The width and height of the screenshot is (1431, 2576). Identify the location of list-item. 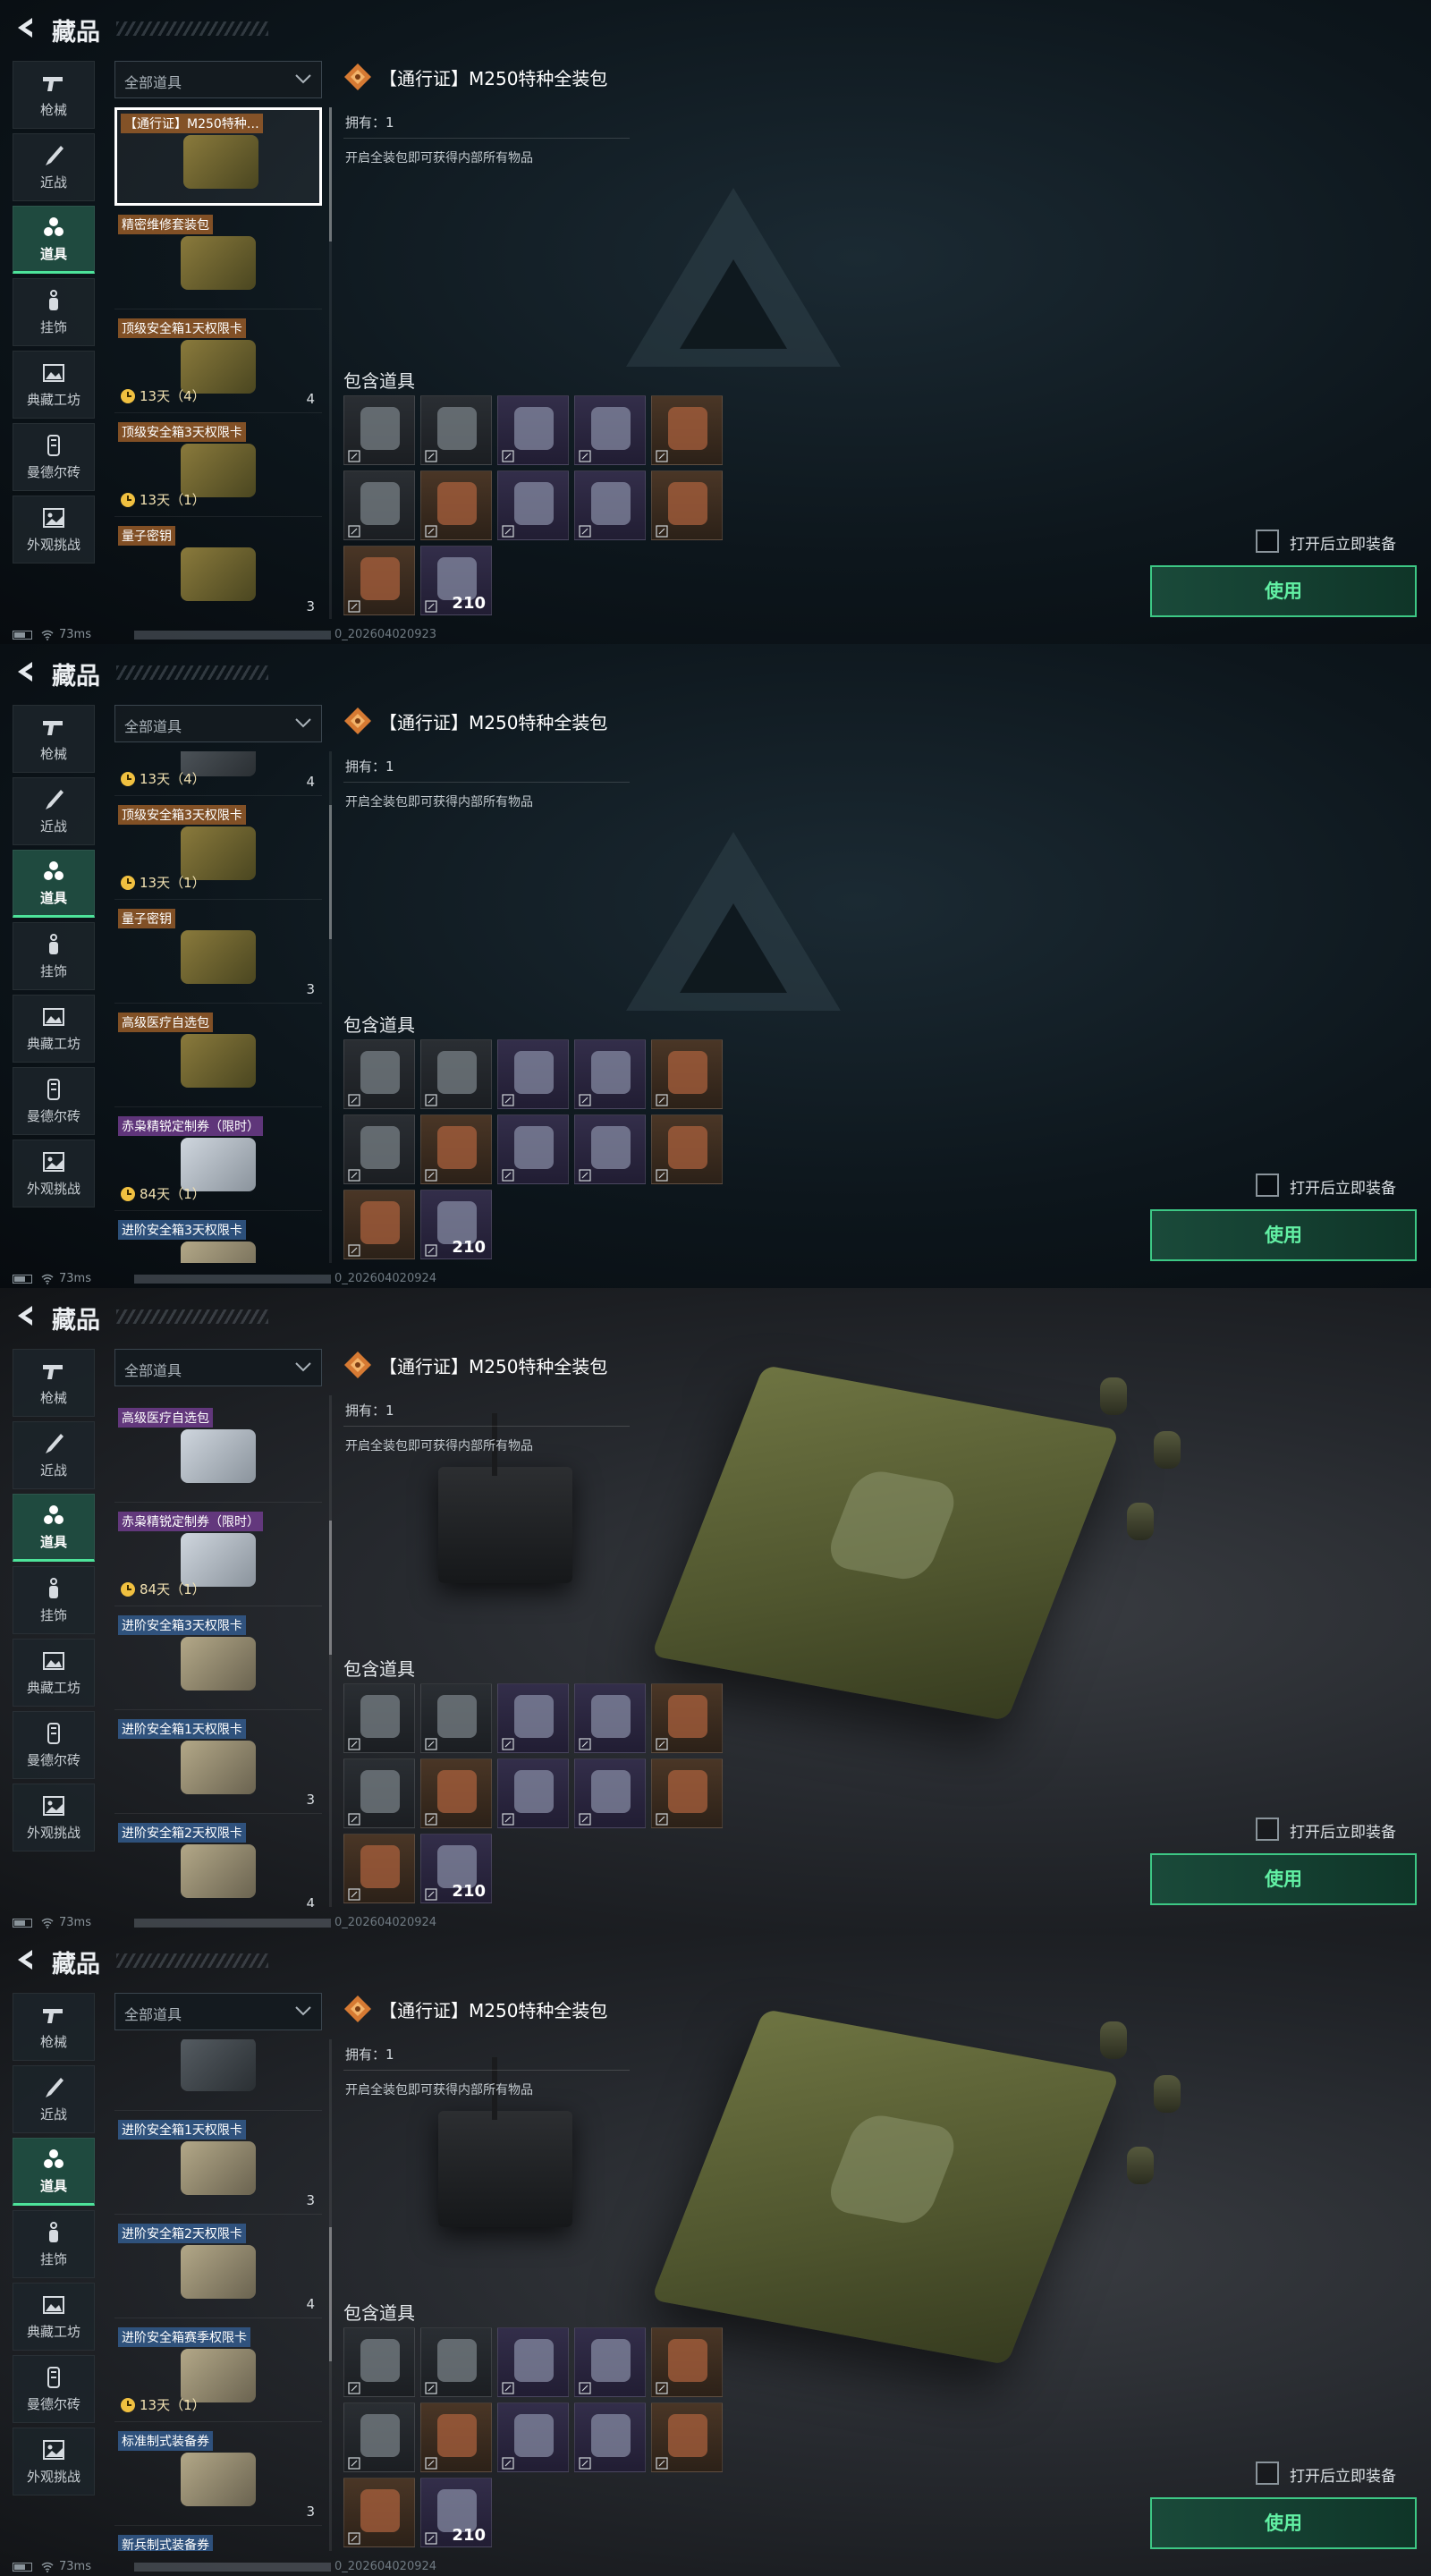
(218, 2075).